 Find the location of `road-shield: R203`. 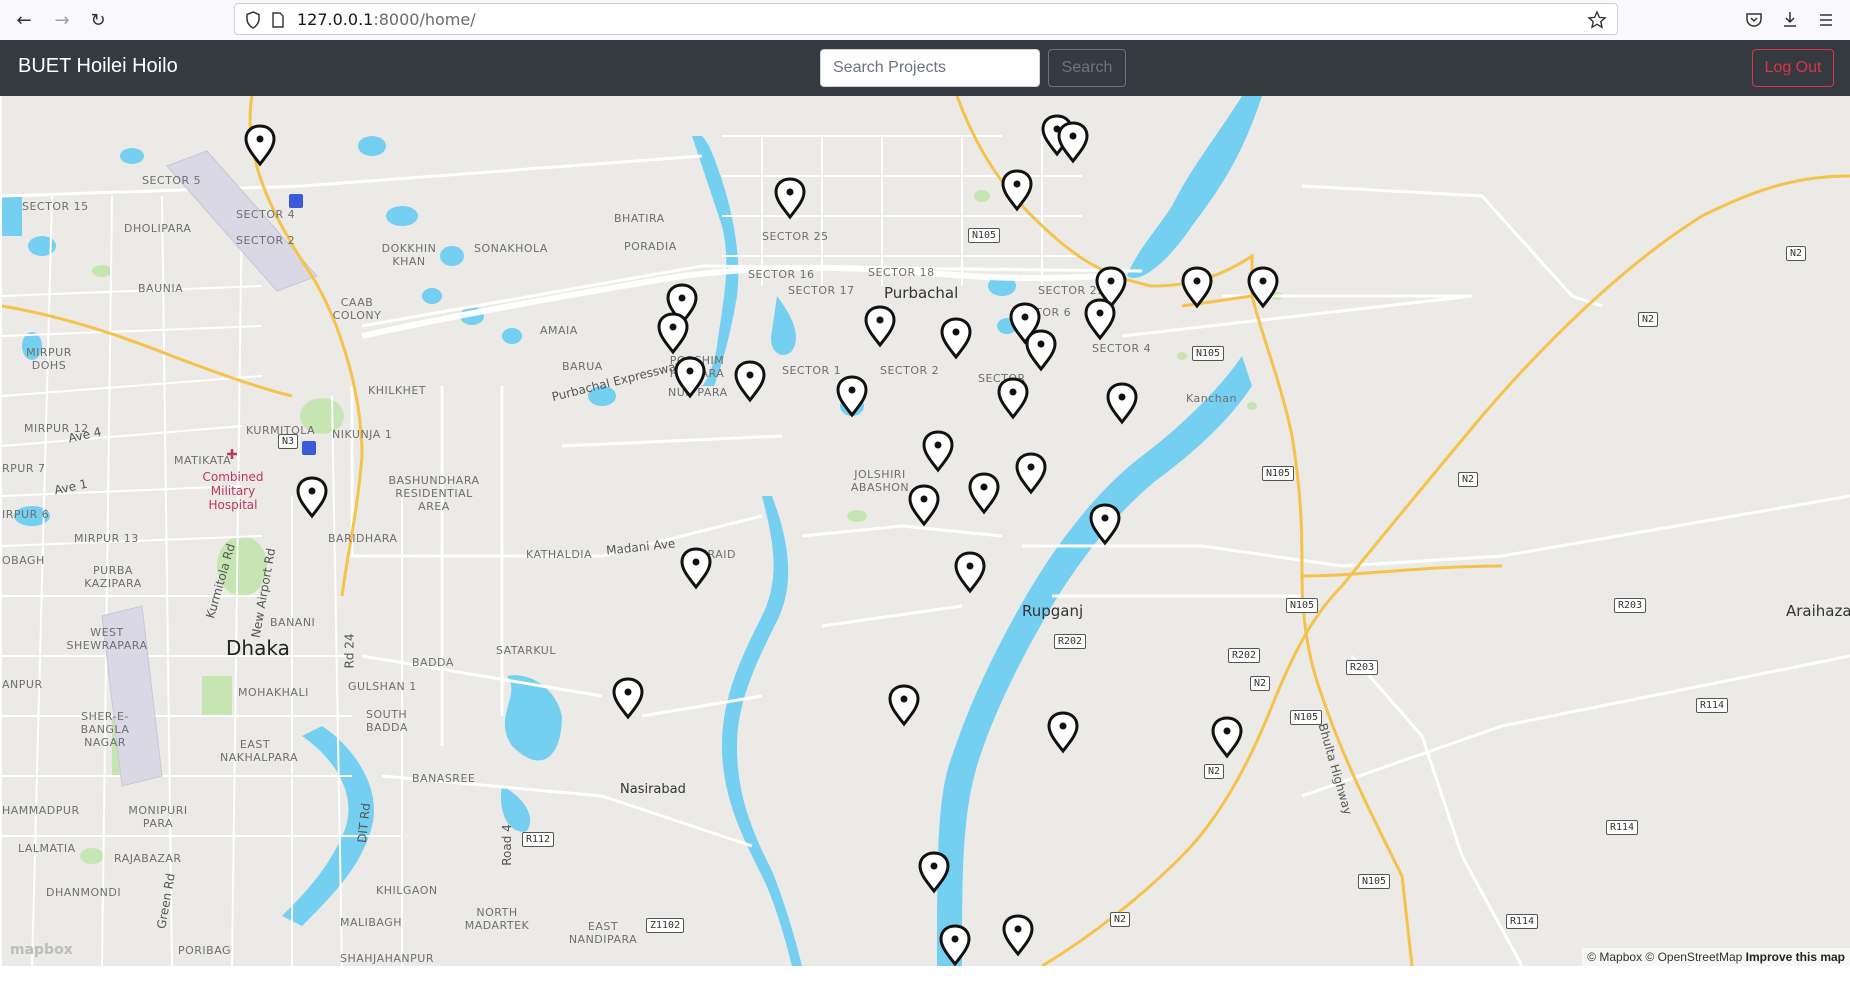

road-shield: R203 is located at coordinates (1630, 605).